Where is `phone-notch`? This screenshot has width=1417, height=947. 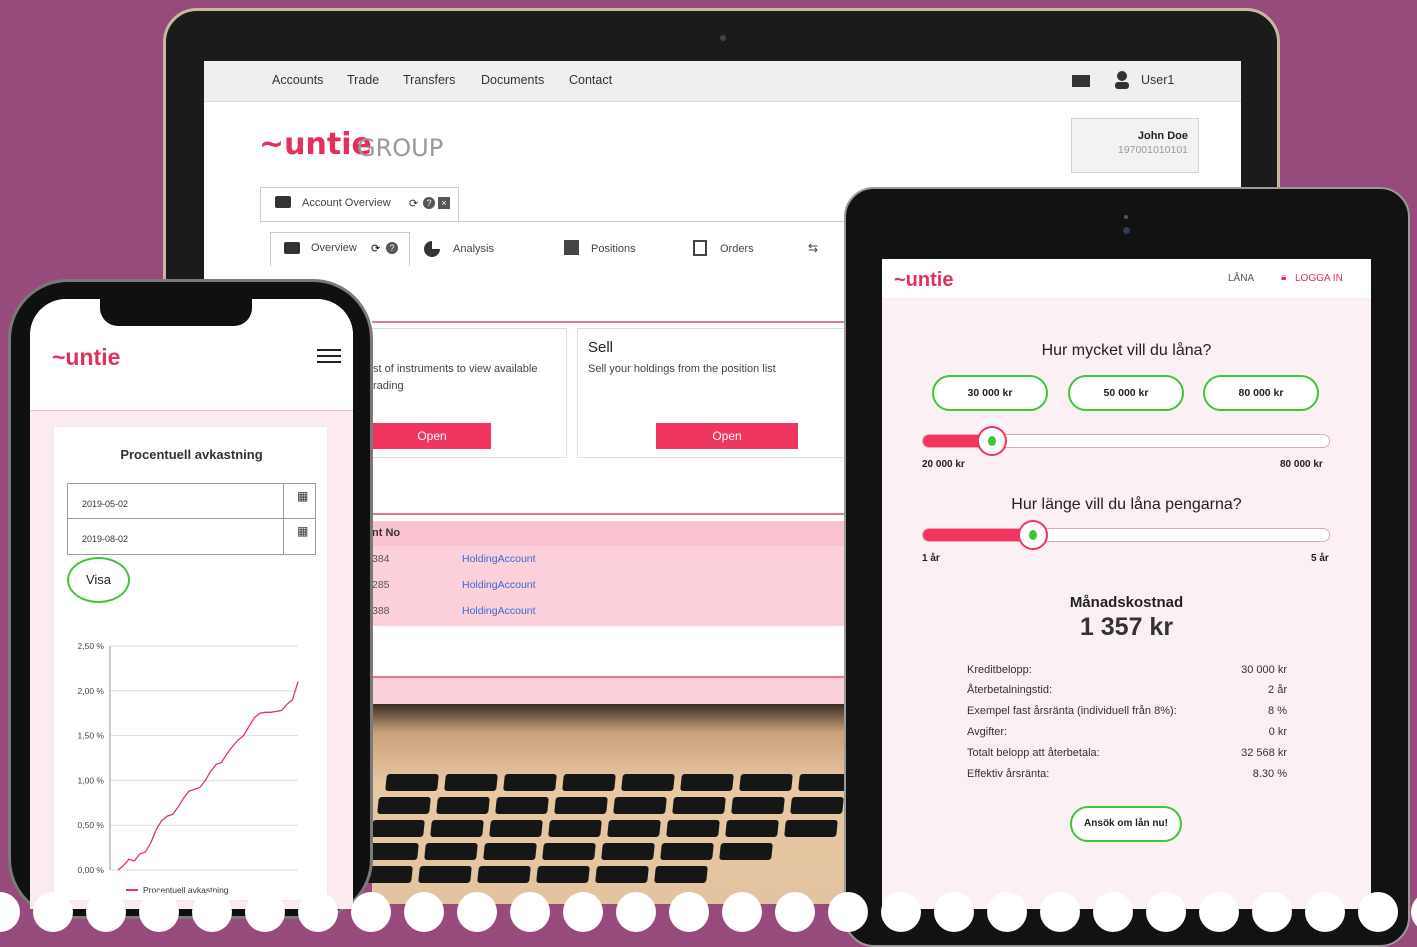 phone-notch is located at coordinates (176, 312).